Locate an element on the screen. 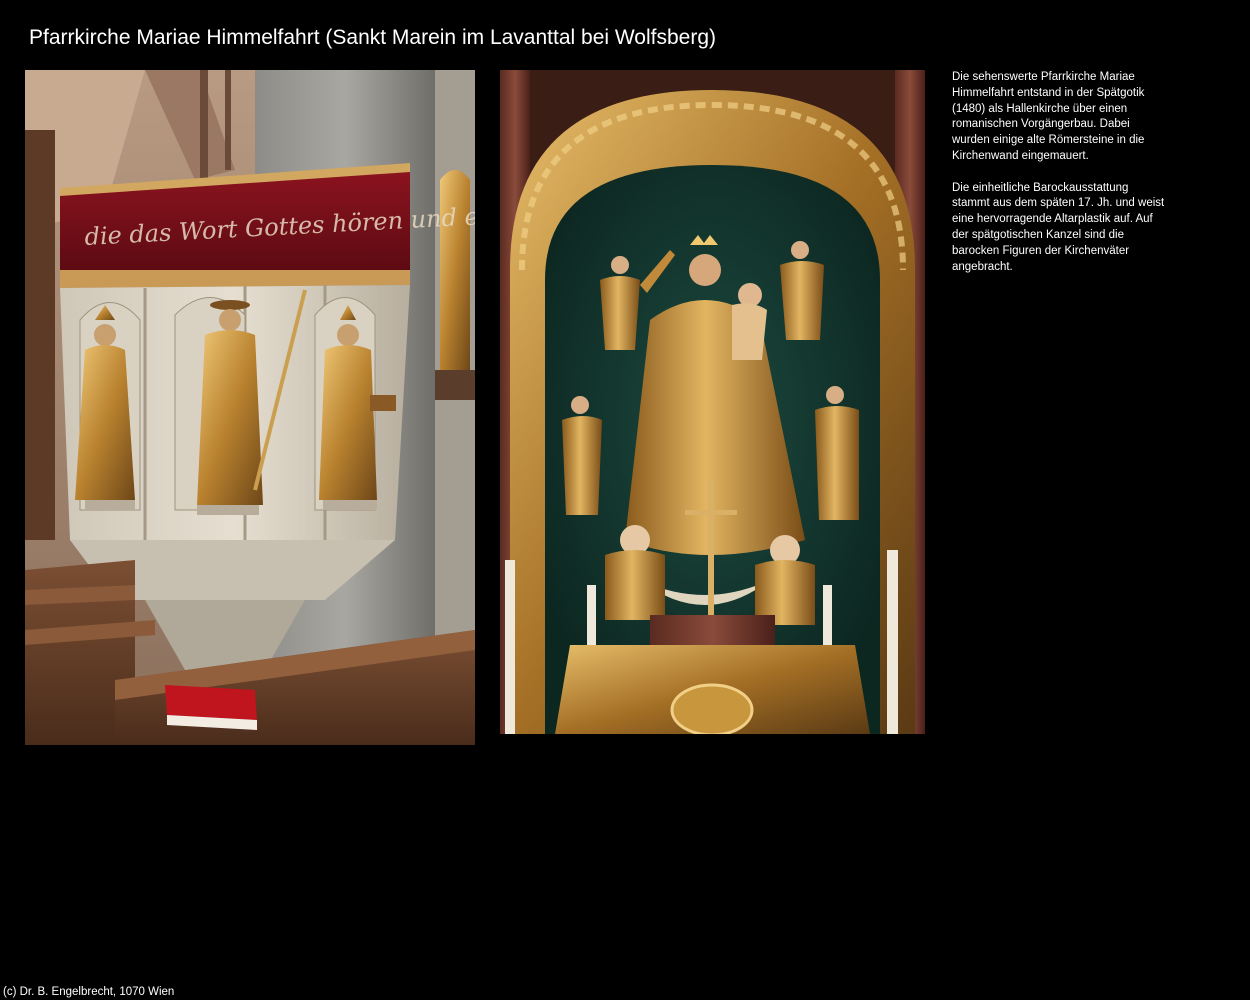 This screenshot has height=1000, width=1250. copyright-notice: (c) Dr. B. Engelbrecht, 1070 Wien is located at coordinates (89, 992).